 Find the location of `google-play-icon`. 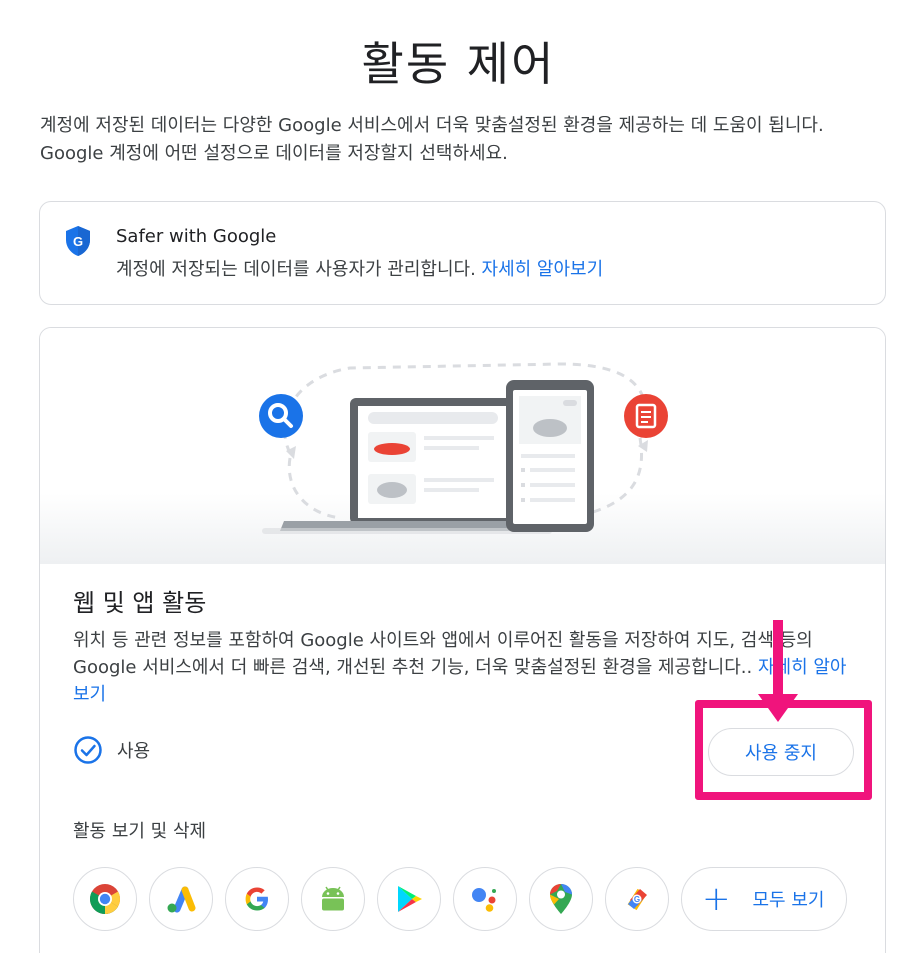

google-play-icon is located at coordinates (409, 899).